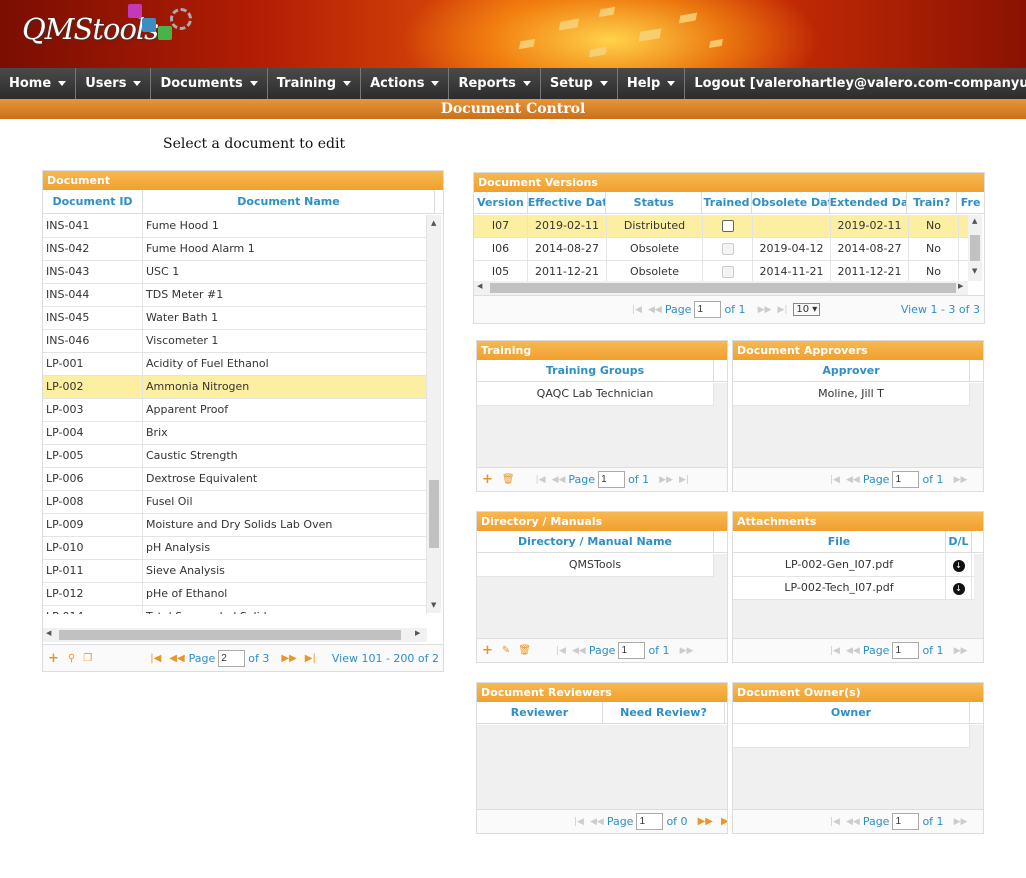 This screenshot has width=1026, height=878. I want to click on table-row: INS-046 Viscometer 1, so click(235, 341).